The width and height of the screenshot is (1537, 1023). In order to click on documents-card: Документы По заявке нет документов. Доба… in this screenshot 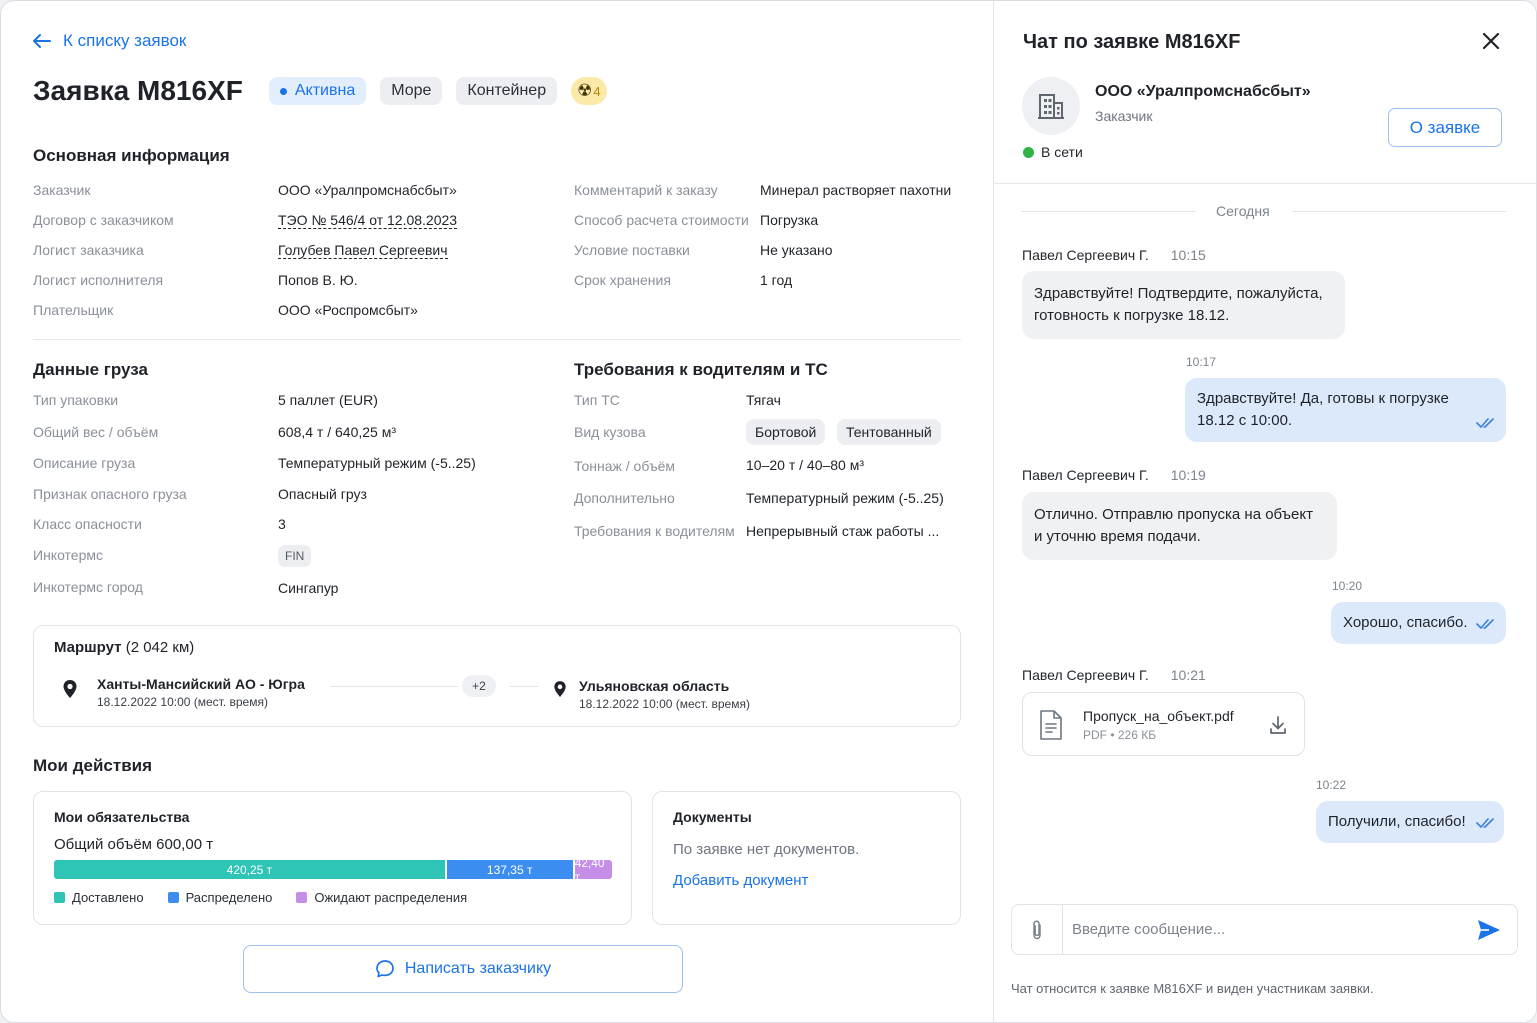, I will do `click(806, 858)`.